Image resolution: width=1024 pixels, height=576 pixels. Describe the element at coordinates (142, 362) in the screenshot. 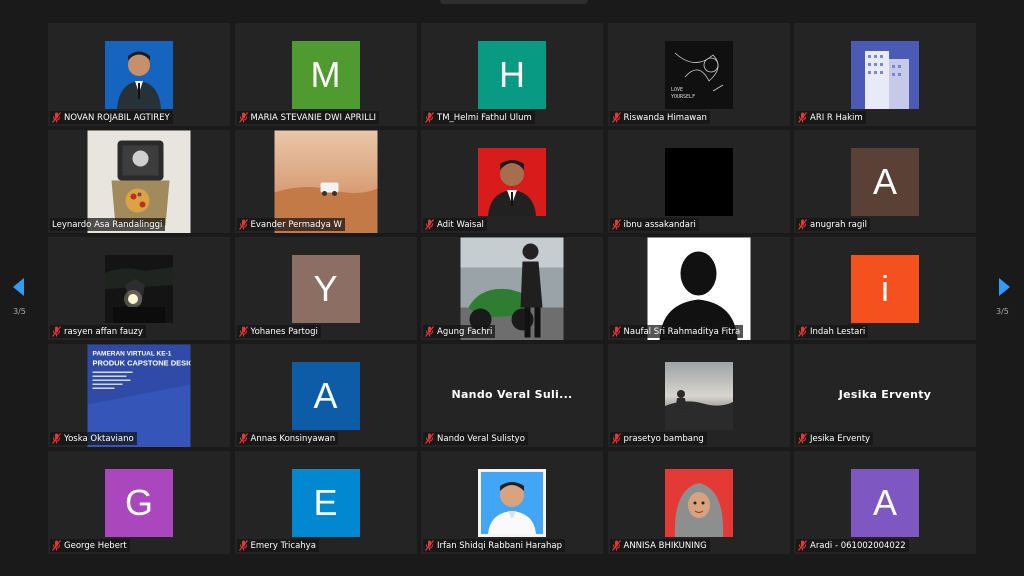

I see `poster-title-line-2: PRODUK CAPSTONE DESIGN` at that location.